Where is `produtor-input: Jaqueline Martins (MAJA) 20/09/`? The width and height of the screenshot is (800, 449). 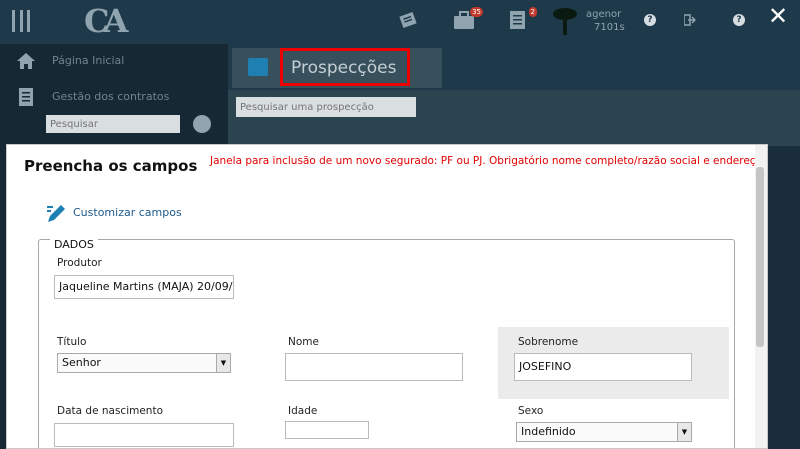 produtor-input: Jaqueline Martins (MAJA) 20/09/ is located at coordinates (144, 287).